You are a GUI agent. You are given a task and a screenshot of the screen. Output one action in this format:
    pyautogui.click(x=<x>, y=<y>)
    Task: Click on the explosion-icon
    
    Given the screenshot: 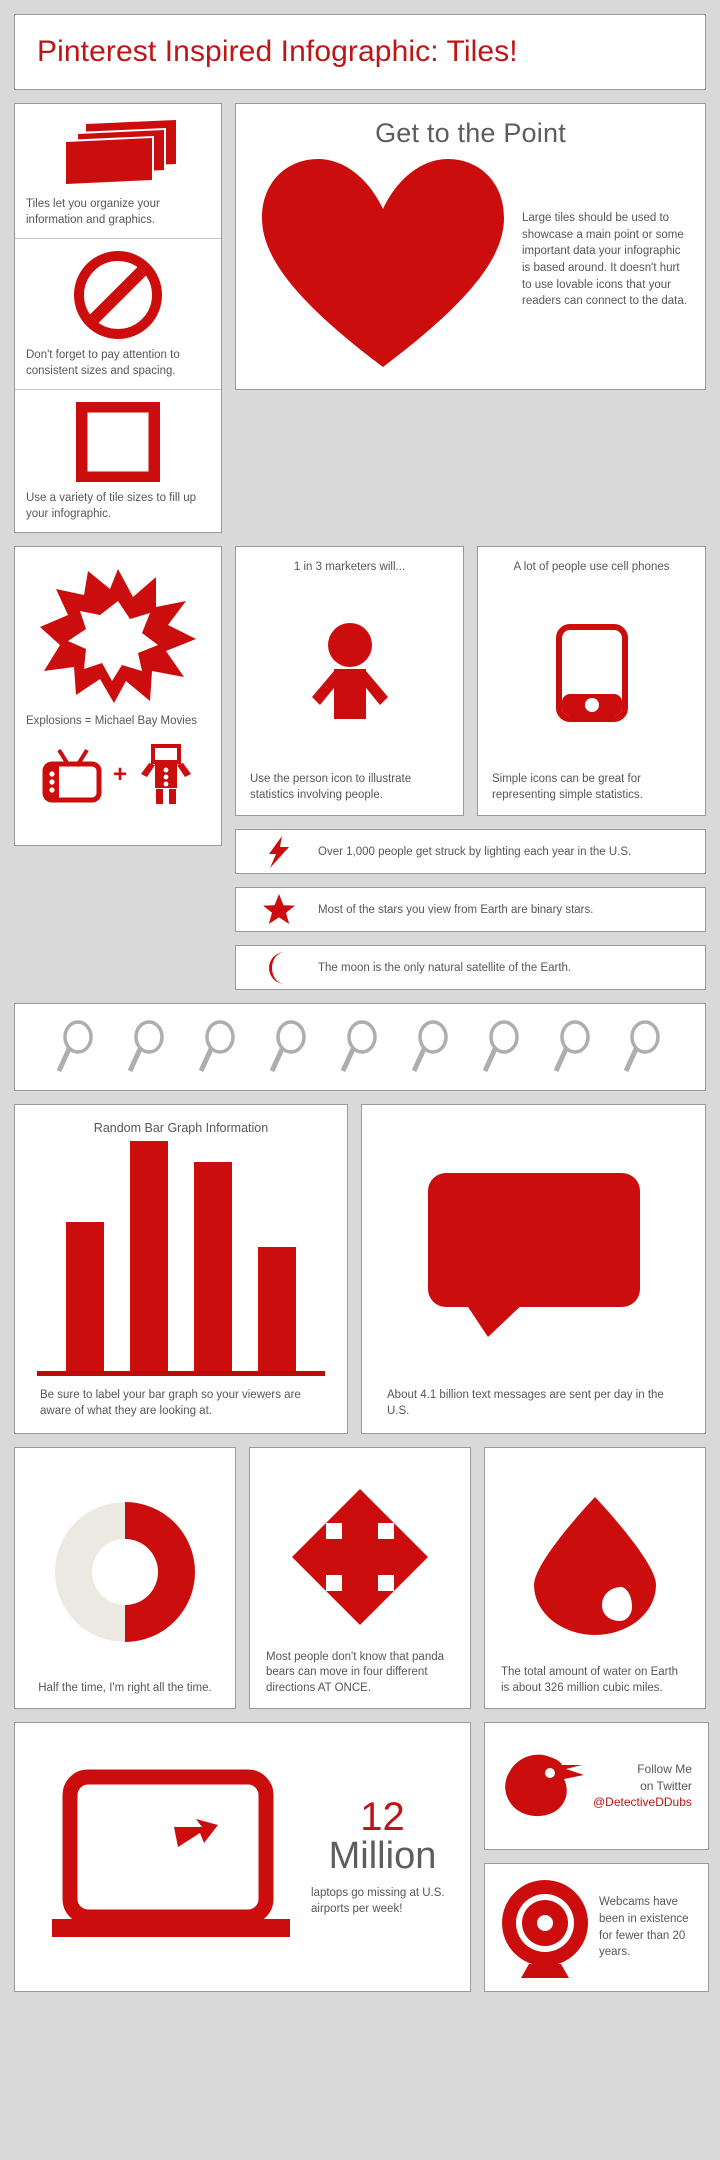 What is the action you would take?
    pyautogui.click(x=118, y=635)
    